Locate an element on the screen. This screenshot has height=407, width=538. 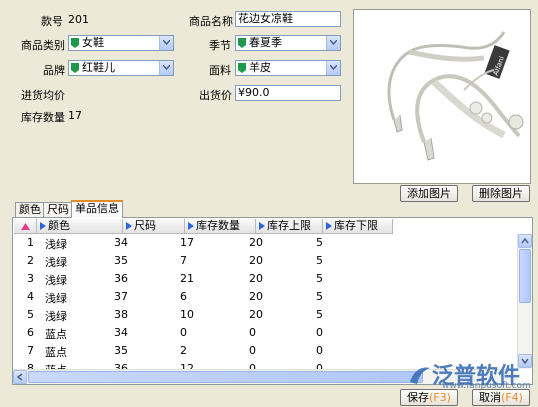
column-header-size: 尺码 is located at coordinates (154, 226).